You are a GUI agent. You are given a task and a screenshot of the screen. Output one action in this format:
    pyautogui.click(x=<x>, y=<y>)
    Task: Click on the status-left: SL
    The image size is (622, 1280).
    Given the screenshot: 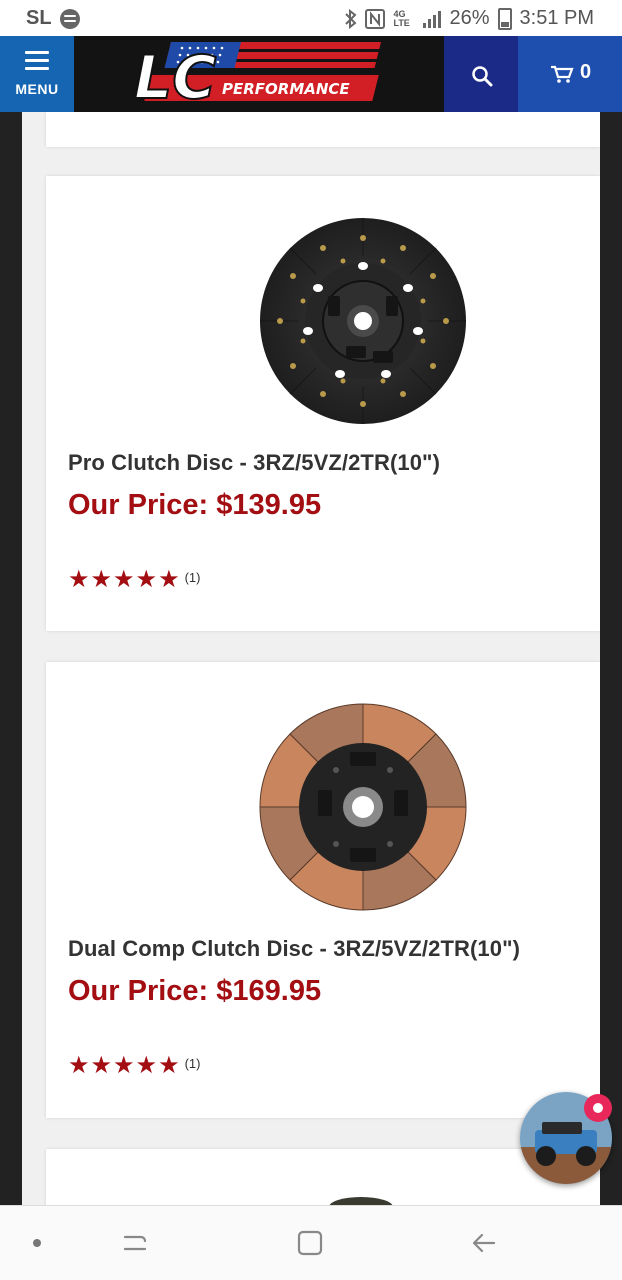 What is the action you would take?
    pyautogui.click(x=53, y=18)
    